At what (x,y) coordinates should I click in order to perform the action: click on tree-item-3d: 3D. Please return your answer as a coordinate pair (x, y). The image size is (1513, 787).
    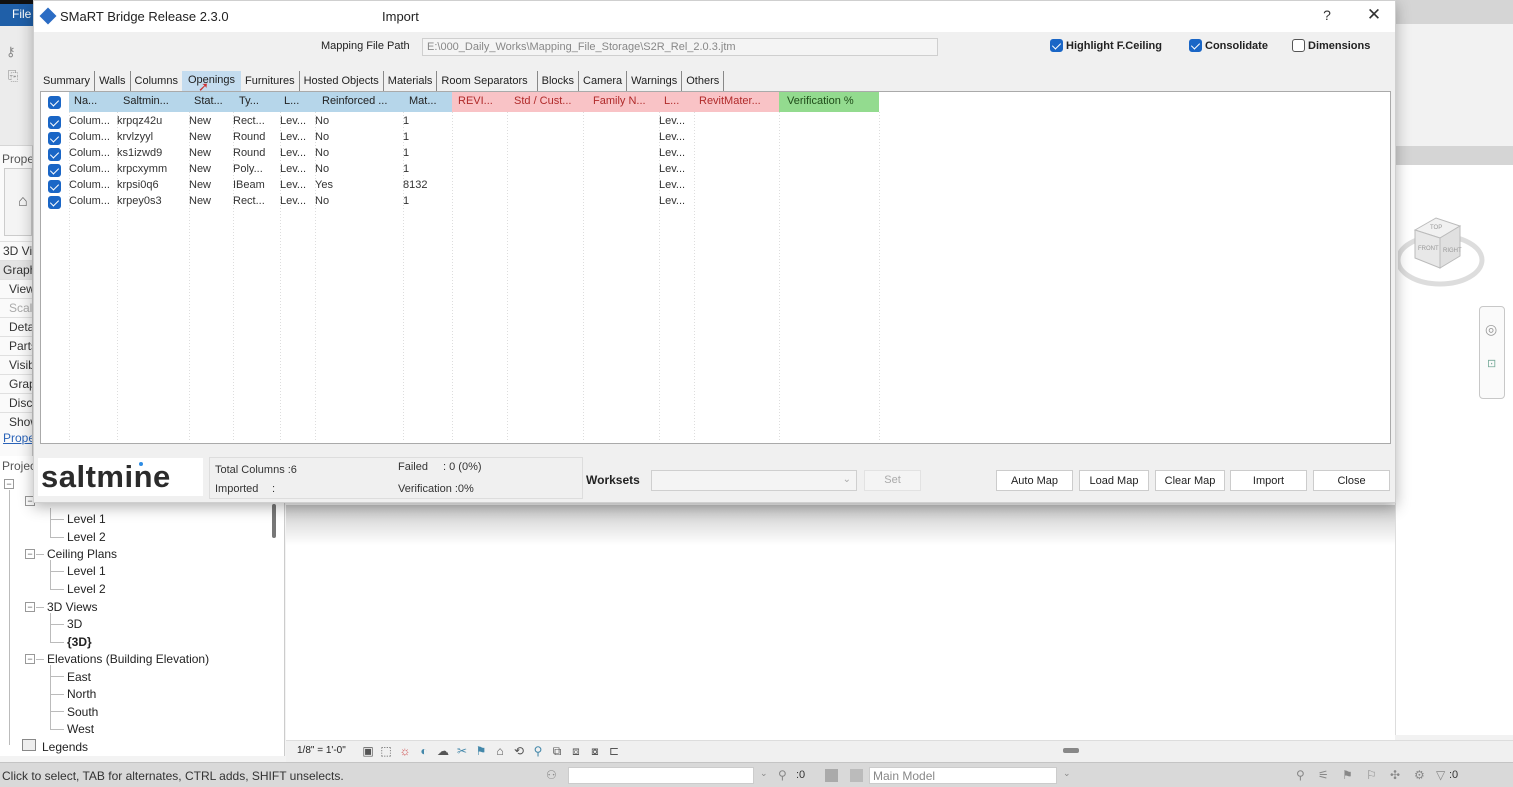
    Looking at the image, I should click on (74, 624).